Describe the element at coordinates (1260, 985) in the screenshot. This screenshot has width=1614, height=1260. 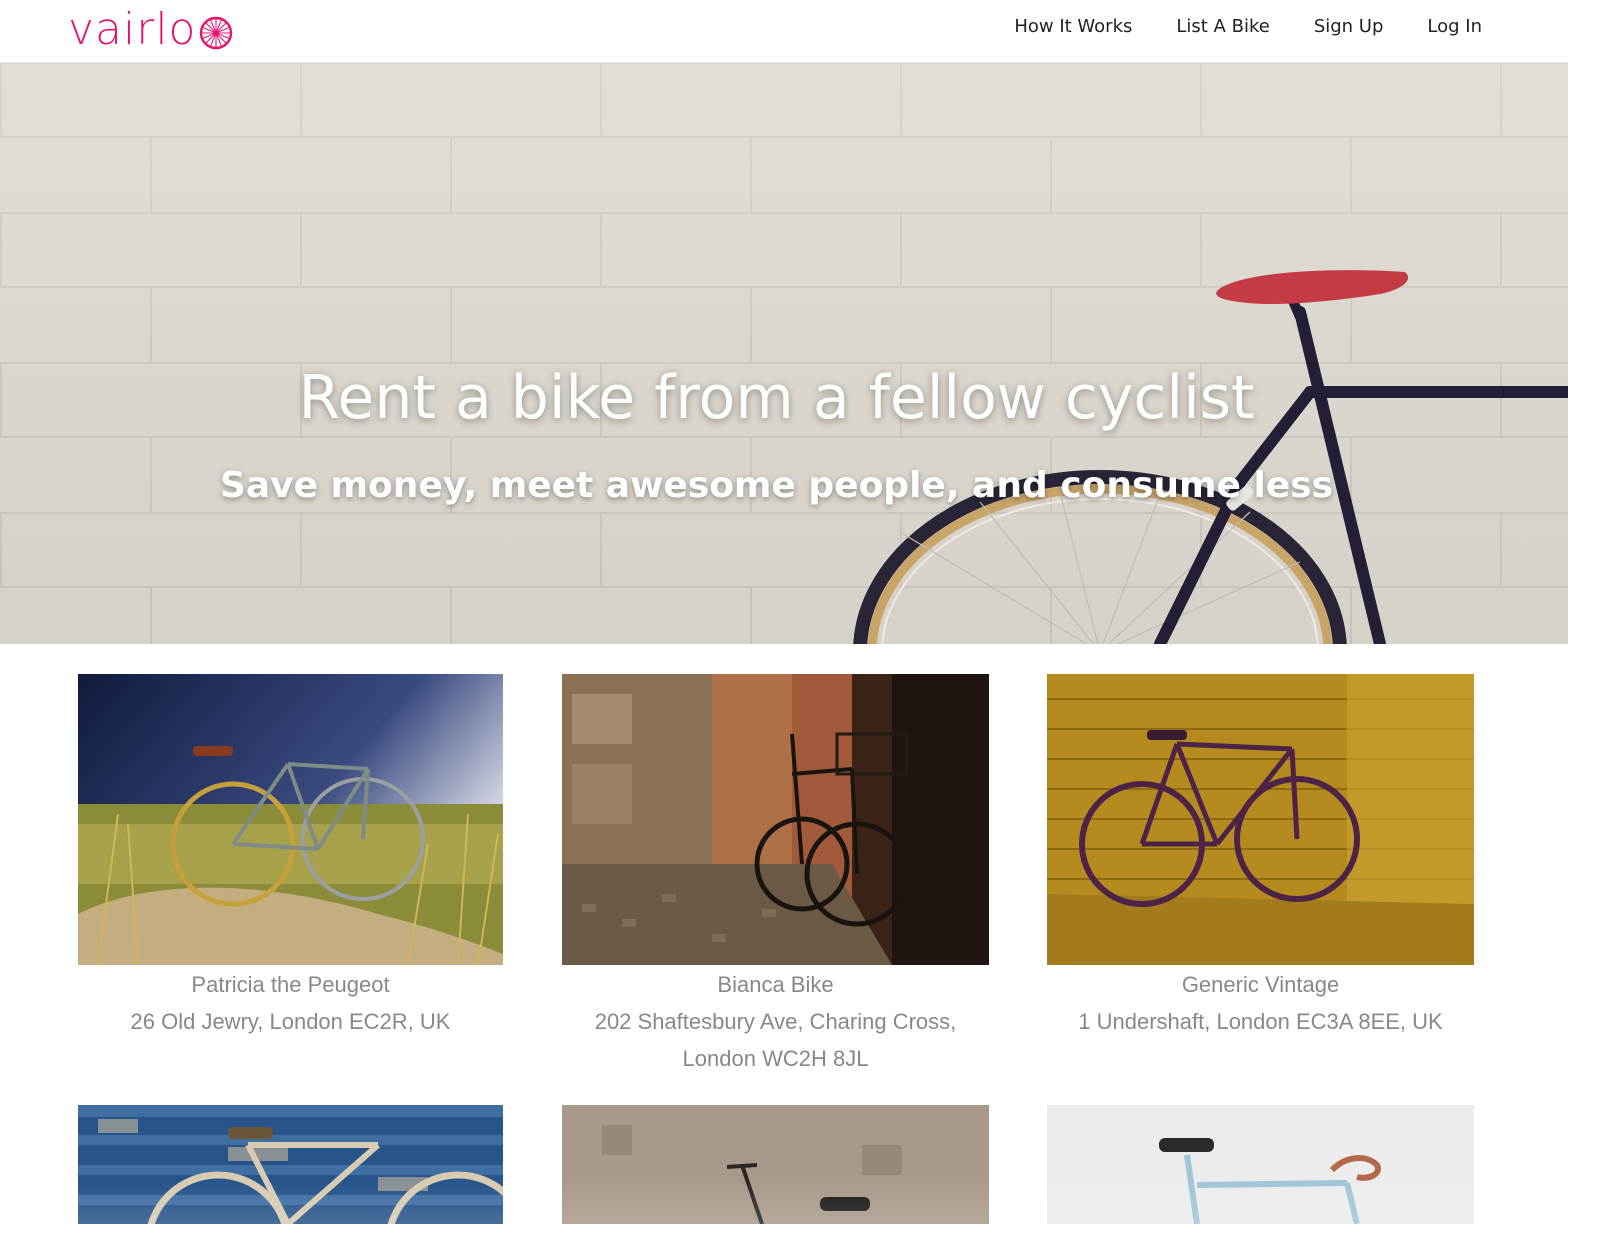
I see `listing-title: Generic Vintage` at that location.